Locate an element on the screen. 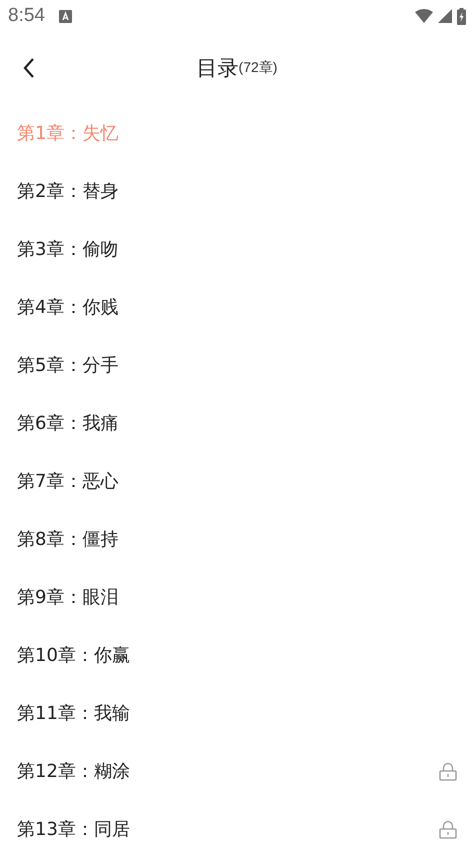 This screenshot has height=842, width=474. chapter-item: 第5章：分手 is located at coordinates (67, 365).